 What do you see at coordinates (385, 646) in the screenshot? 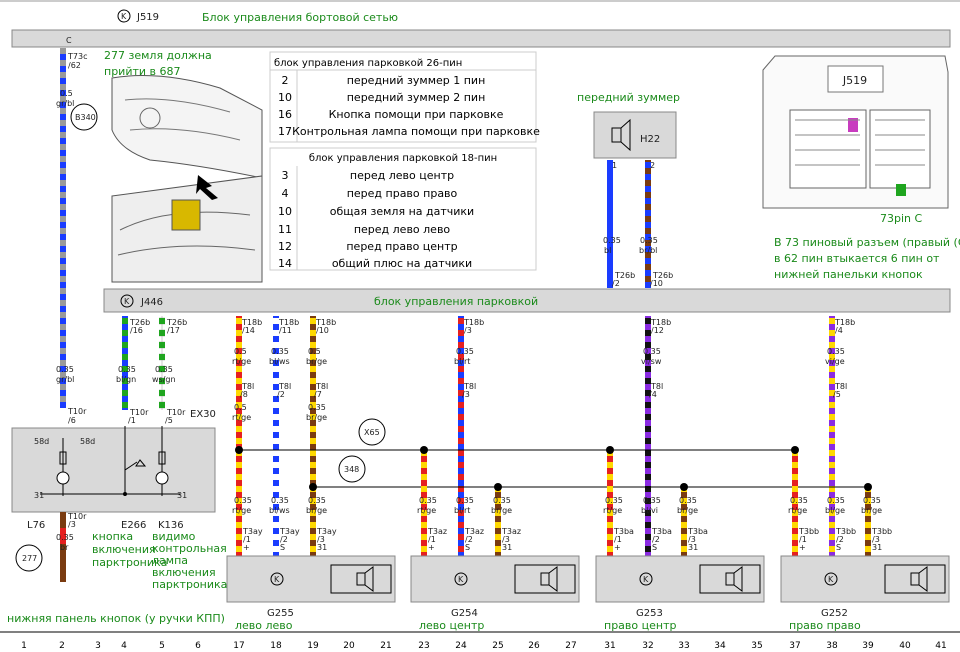
I see `ruler-number: 21` at bounding box center [385, 646].